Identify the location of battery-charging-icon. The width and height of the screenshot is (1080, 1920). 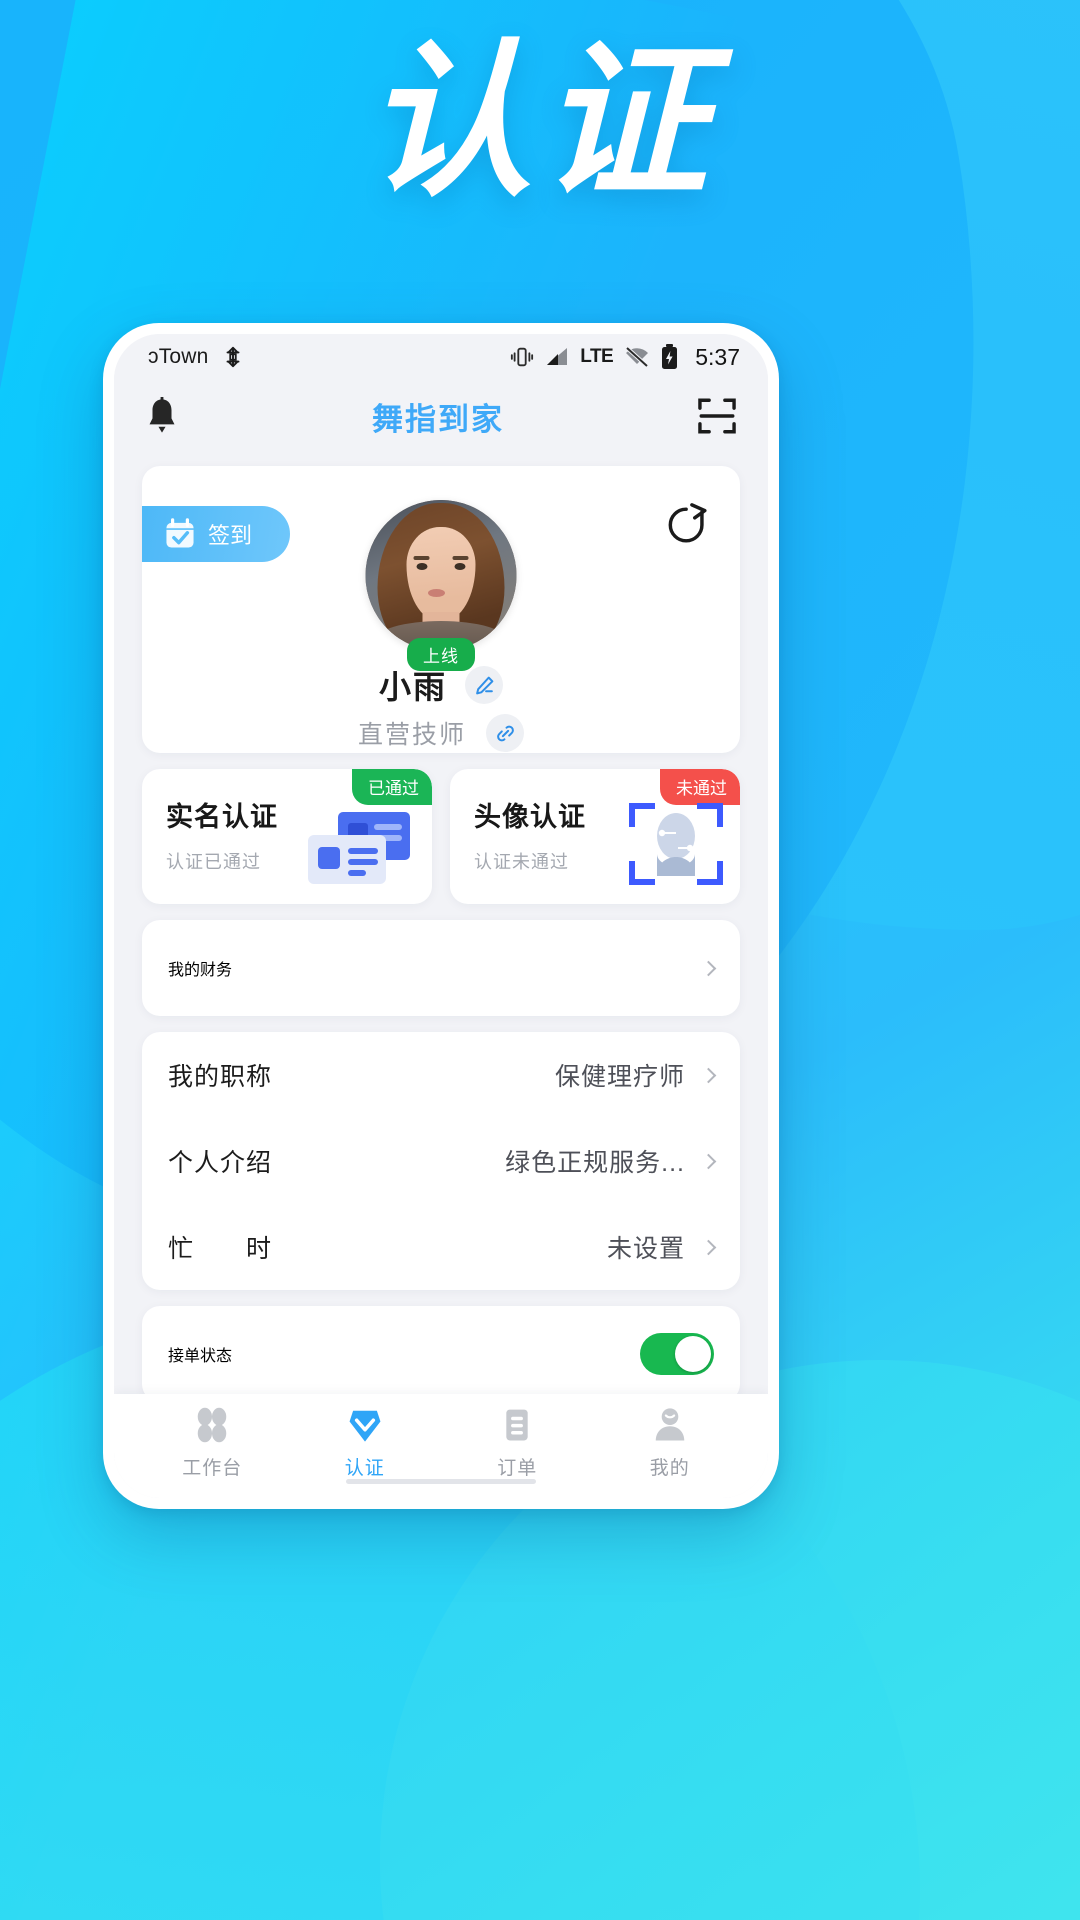
(670, 356).